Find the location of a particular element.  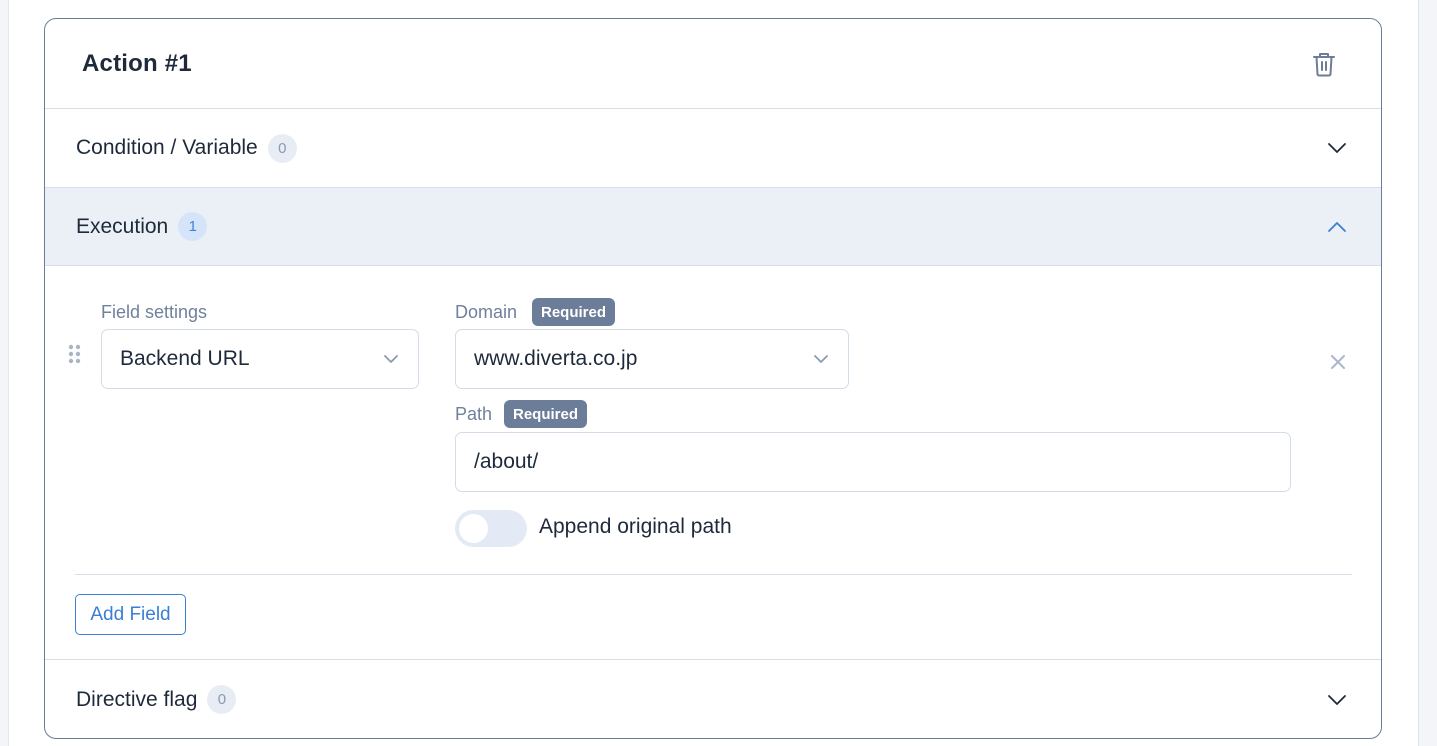

domain-select: www.diverta.co.jp is located at coordinates (652, 359).